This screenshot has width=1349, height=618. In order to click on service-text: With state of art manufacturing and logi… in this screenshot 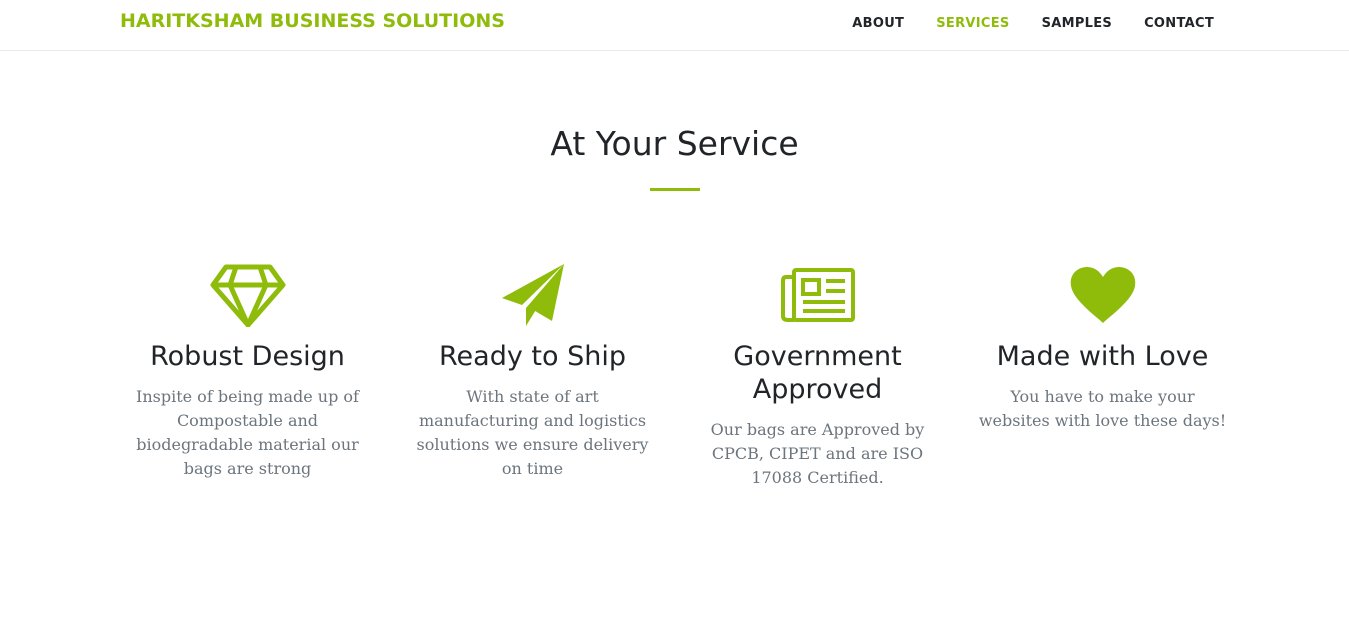, I will do `click(532, 432)`.